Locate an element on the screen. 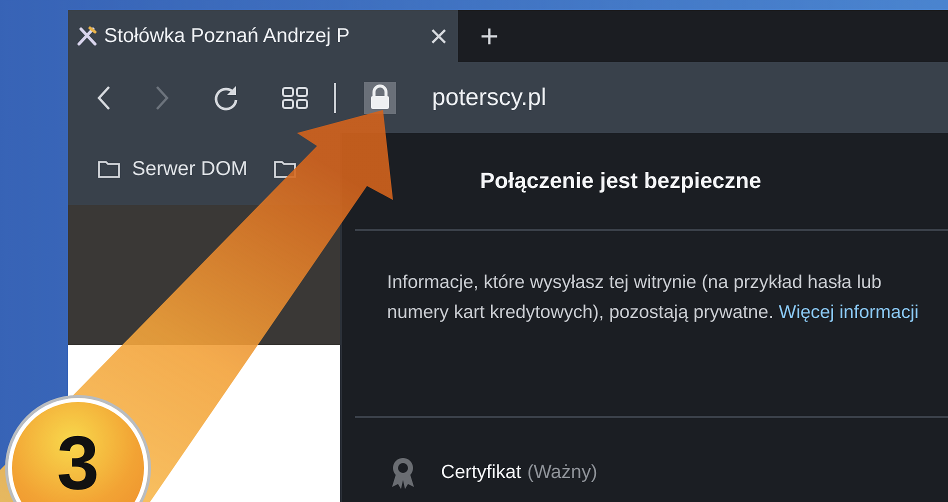 The height and width of the screenshot is (502, 948). back-icon is located at coordinates (104, 97).